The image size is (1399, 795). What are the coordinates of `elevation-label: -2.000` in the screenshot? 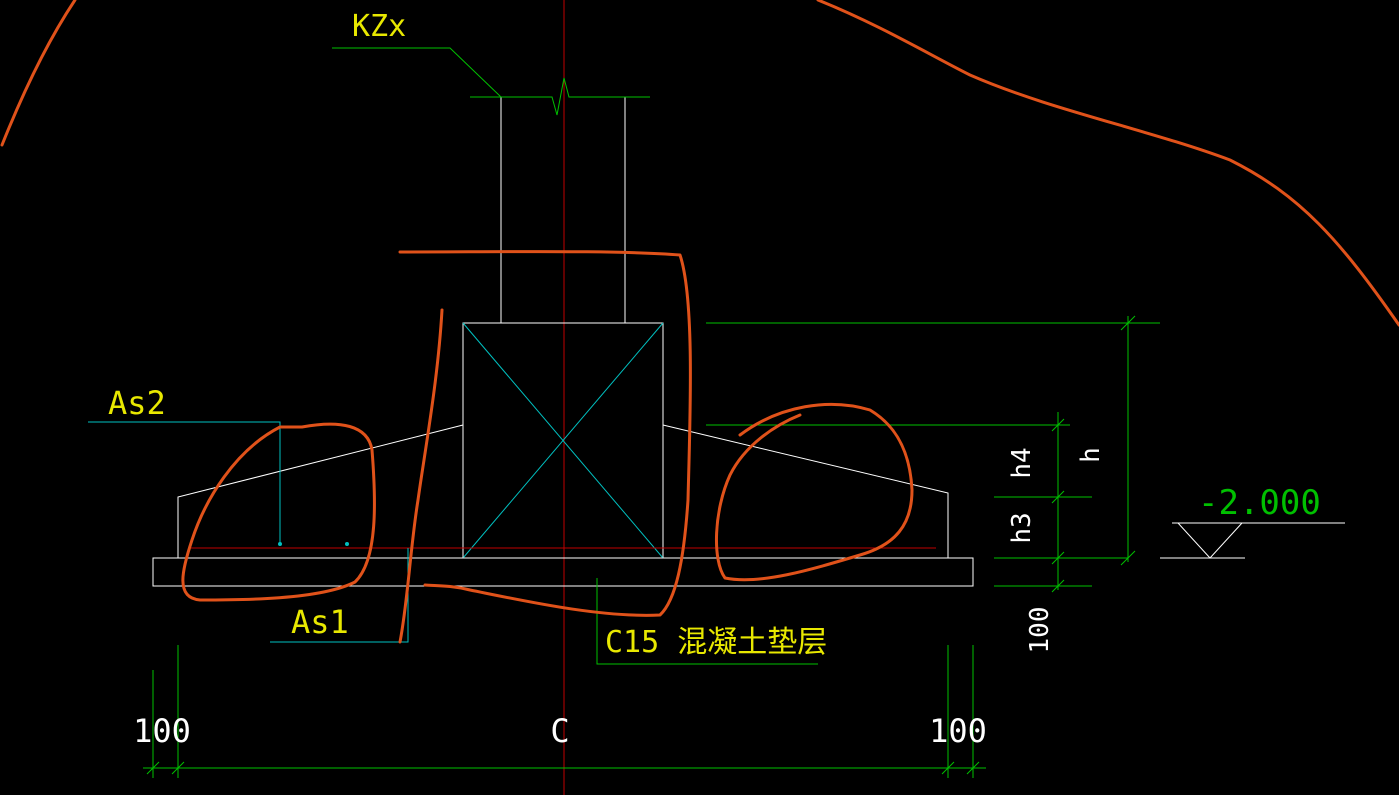 It's located at (1259, 503).